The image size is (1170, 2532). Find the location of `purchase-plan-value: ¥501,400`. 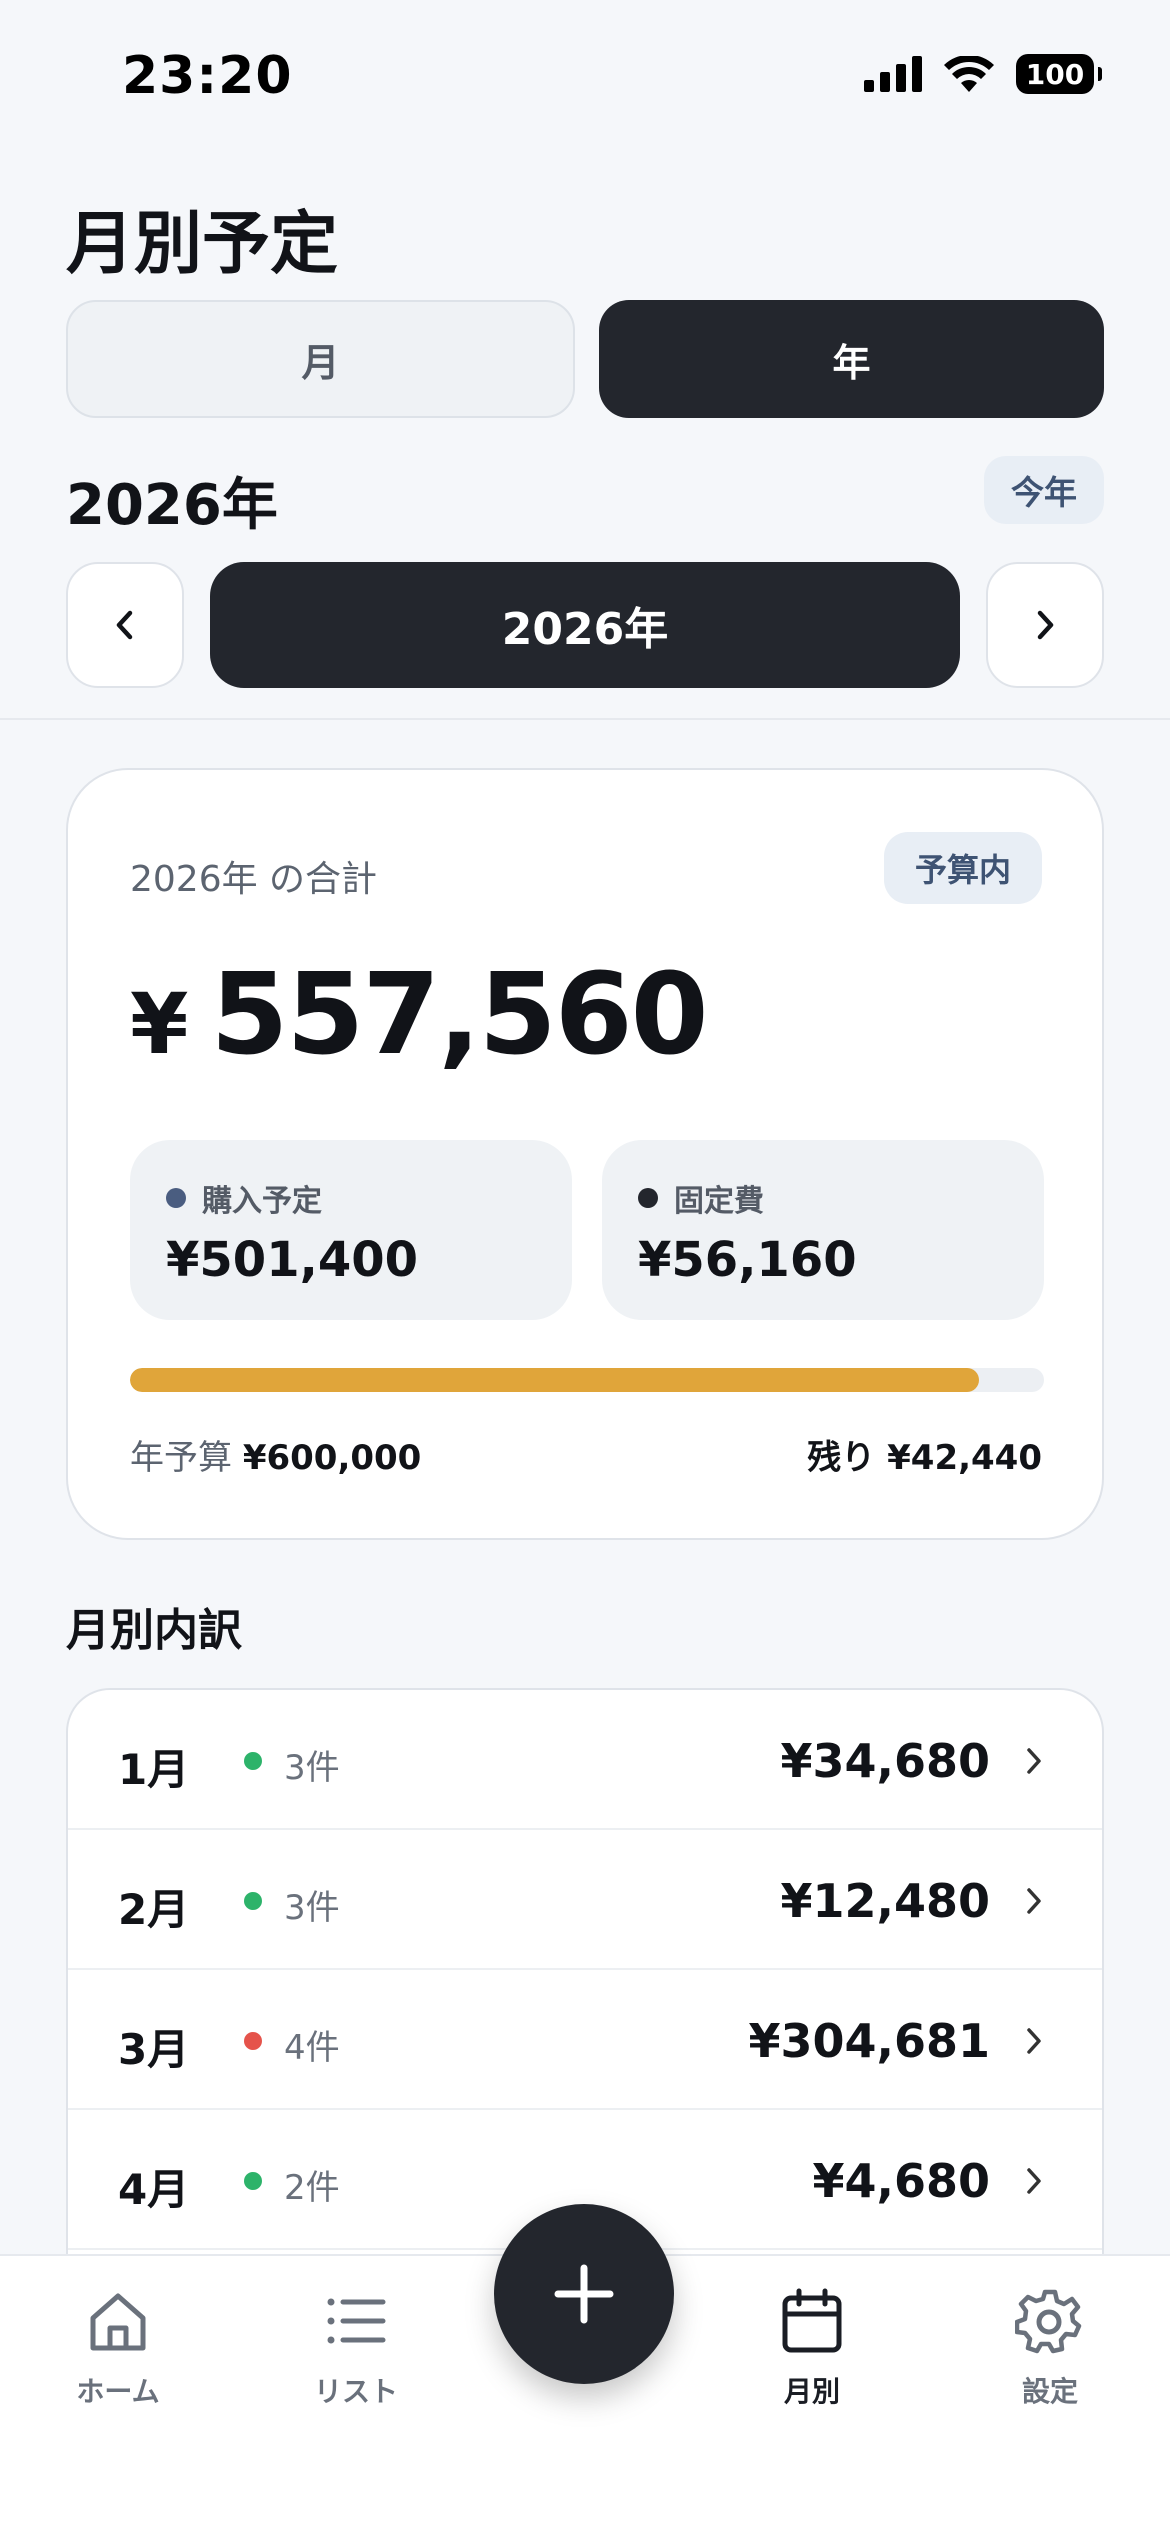

purchase-plan-value: ¥501,400 is located at coordinates (292, 1260).